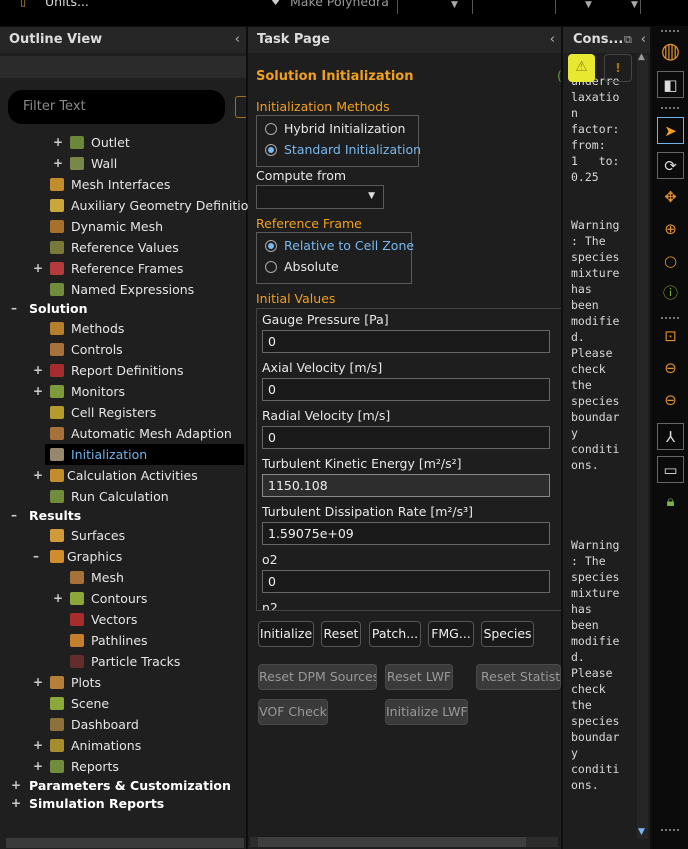 The width and height of the screenshot is (688, 849). Describe the element at coordinates (122, 682) in the screenshot. I see `tree-item: + Plots` at that location.